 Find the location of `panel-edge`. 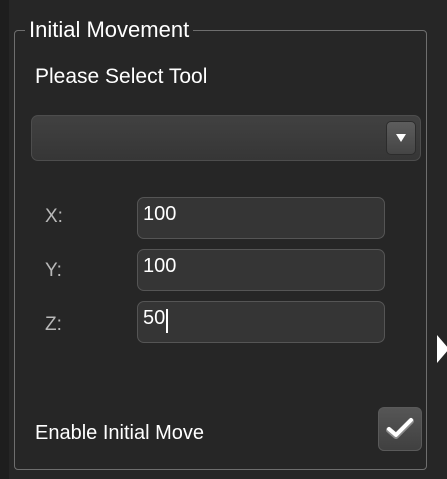

panel-edge is located at coordinates (4, 239).